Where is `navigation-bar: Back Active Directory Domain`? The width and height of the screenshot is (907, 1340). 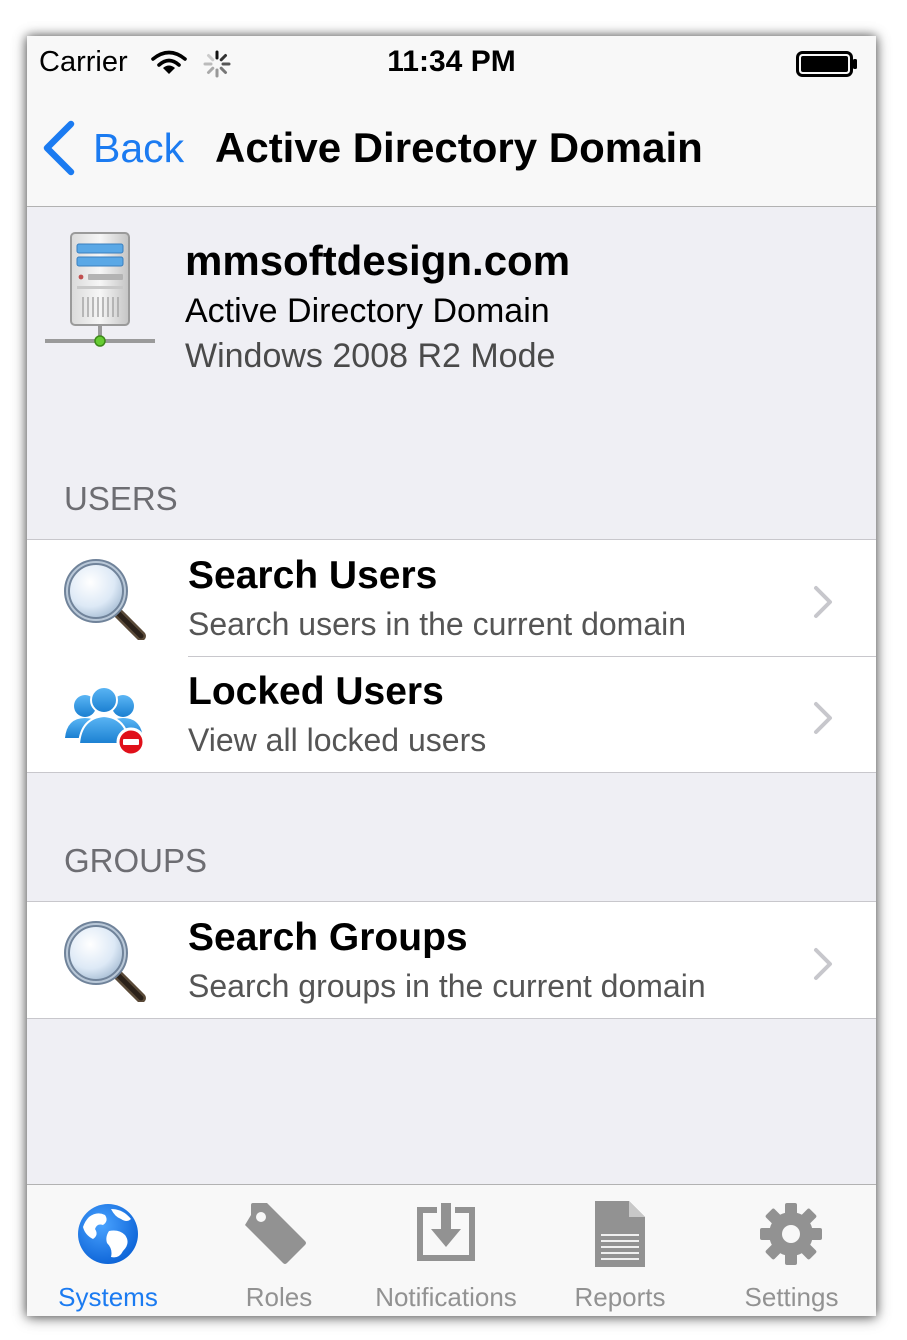
navigation-bar: Back Active Directory Domain is located at coordinates (451, 148).